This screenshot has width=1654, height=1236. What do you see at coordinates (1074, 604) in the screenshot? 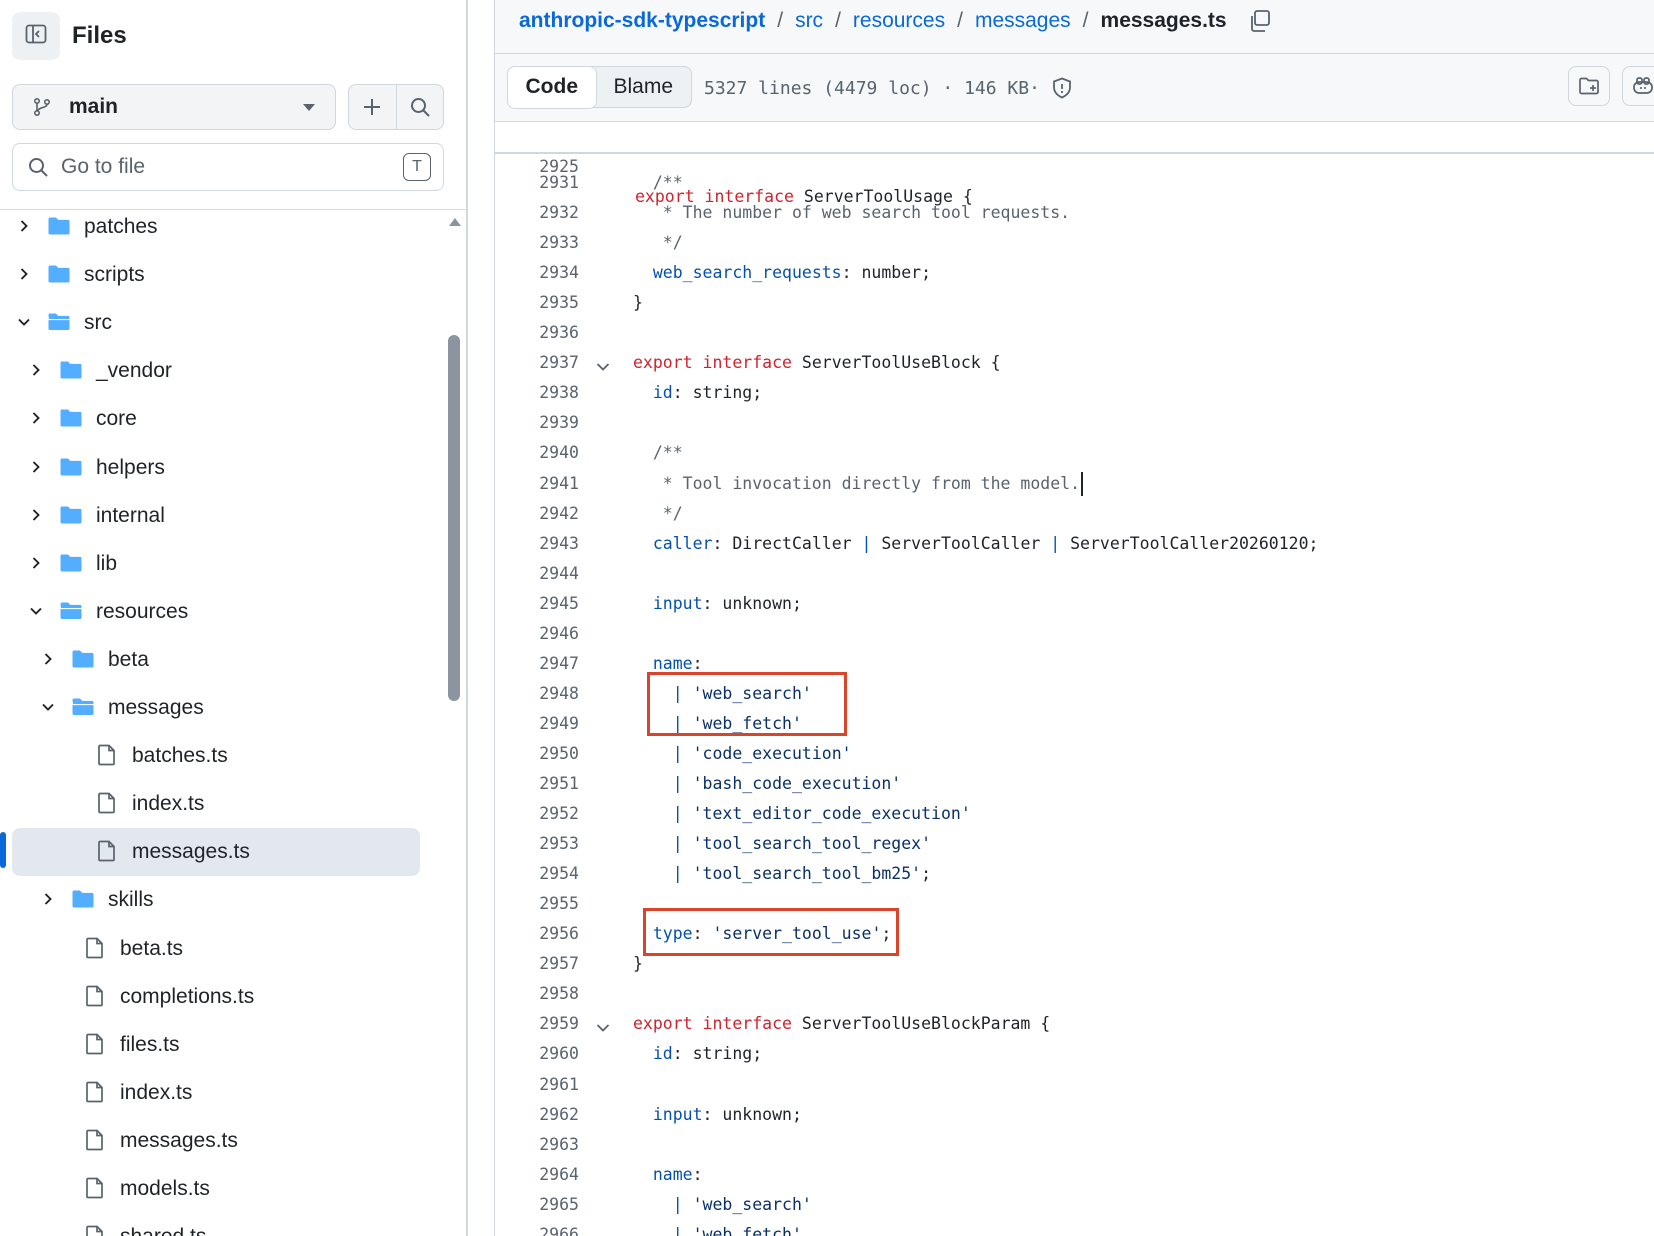
I see `code-line: 2945 input: unknown;` at bounding box center [1074, 604].